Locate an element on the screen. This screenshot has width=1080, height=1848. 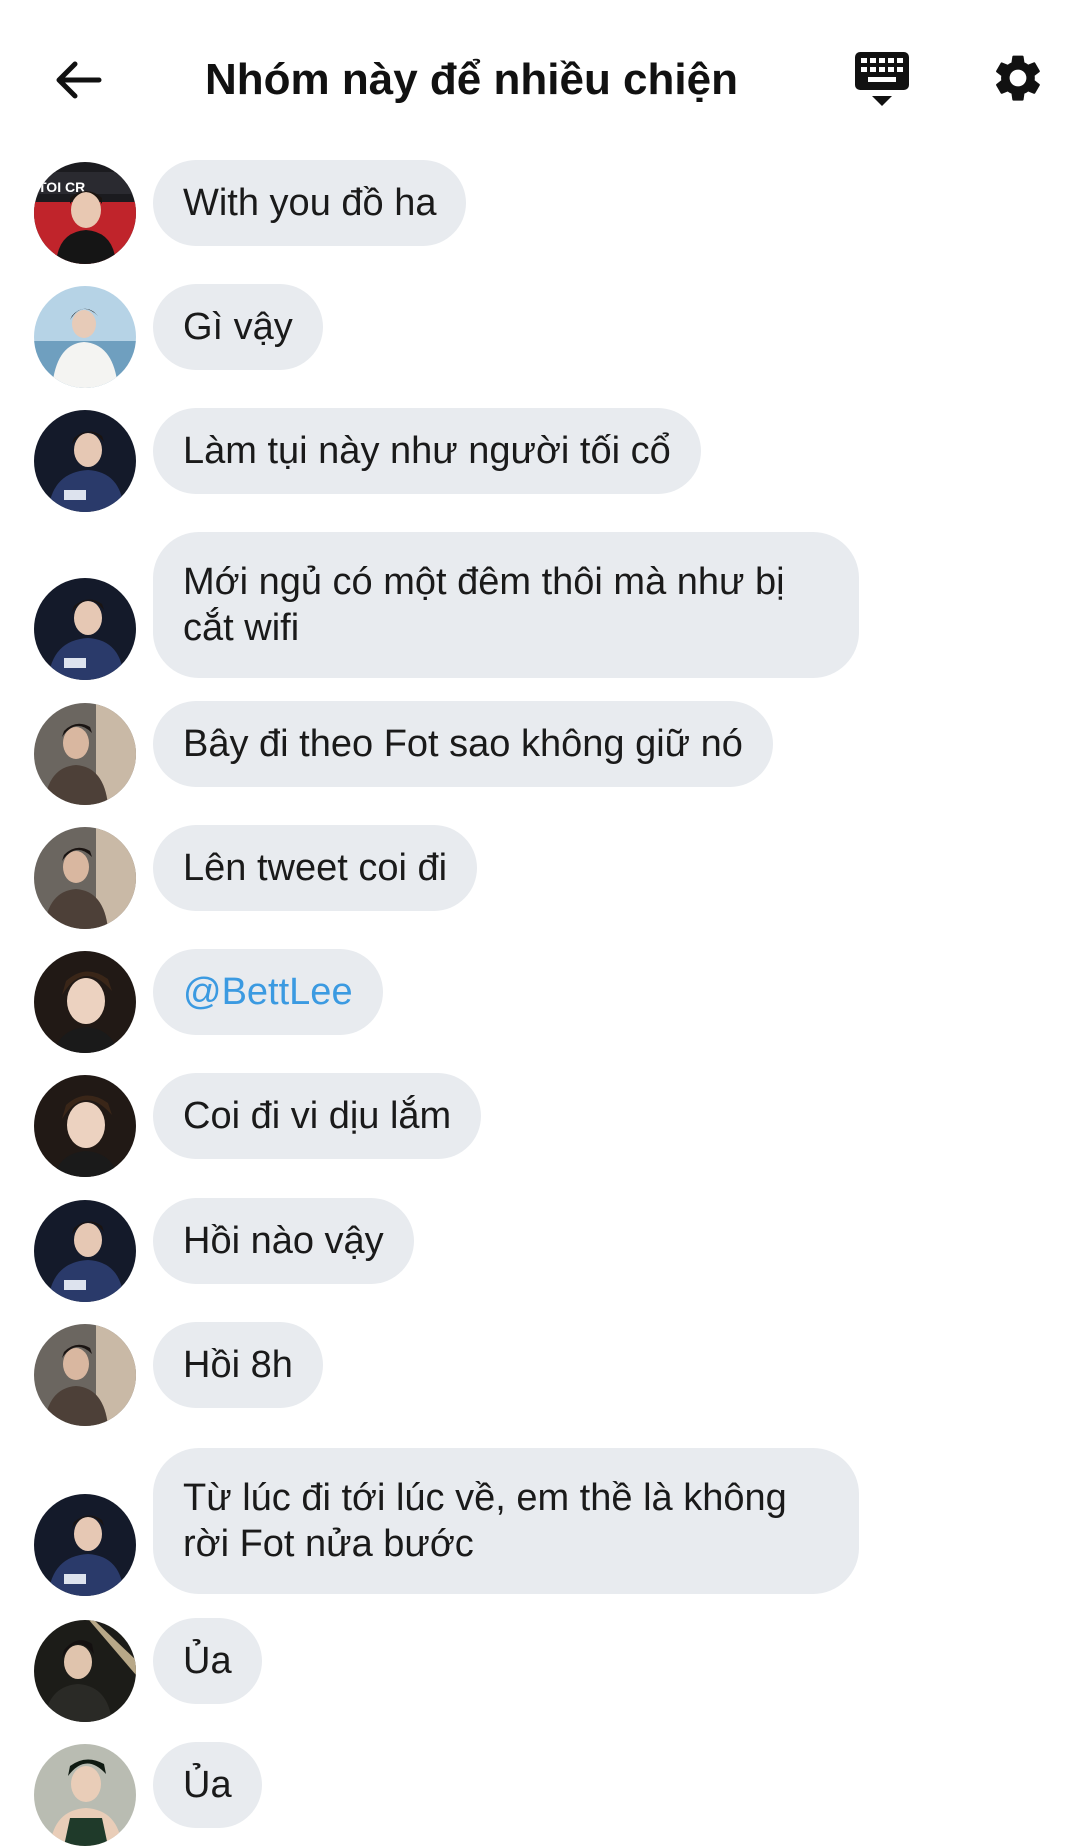
message-bubble: Gì vậy is located at coordinates (238, 327).